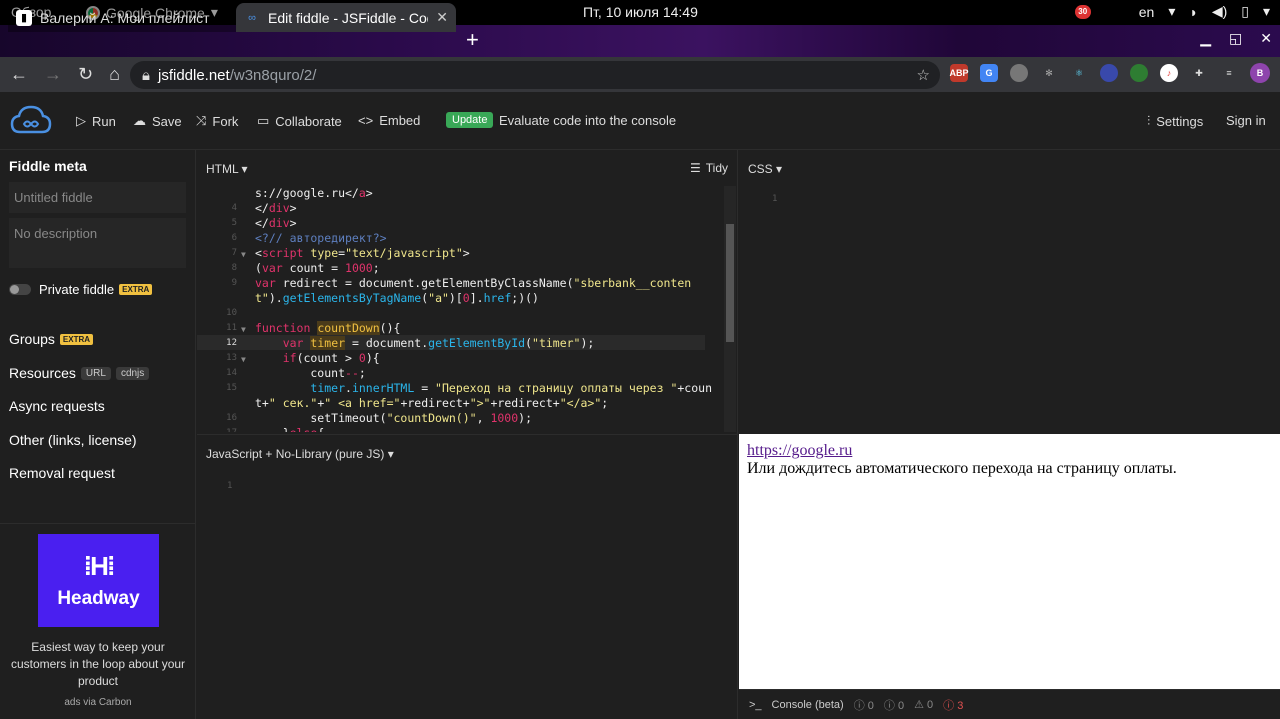 The width and height of the screenshot is (1280, 719). What do you see at coordinates (227, 169) in the screenshot?
I see `html-pane-label: HTML ▾` at bounding box center [227, 169].